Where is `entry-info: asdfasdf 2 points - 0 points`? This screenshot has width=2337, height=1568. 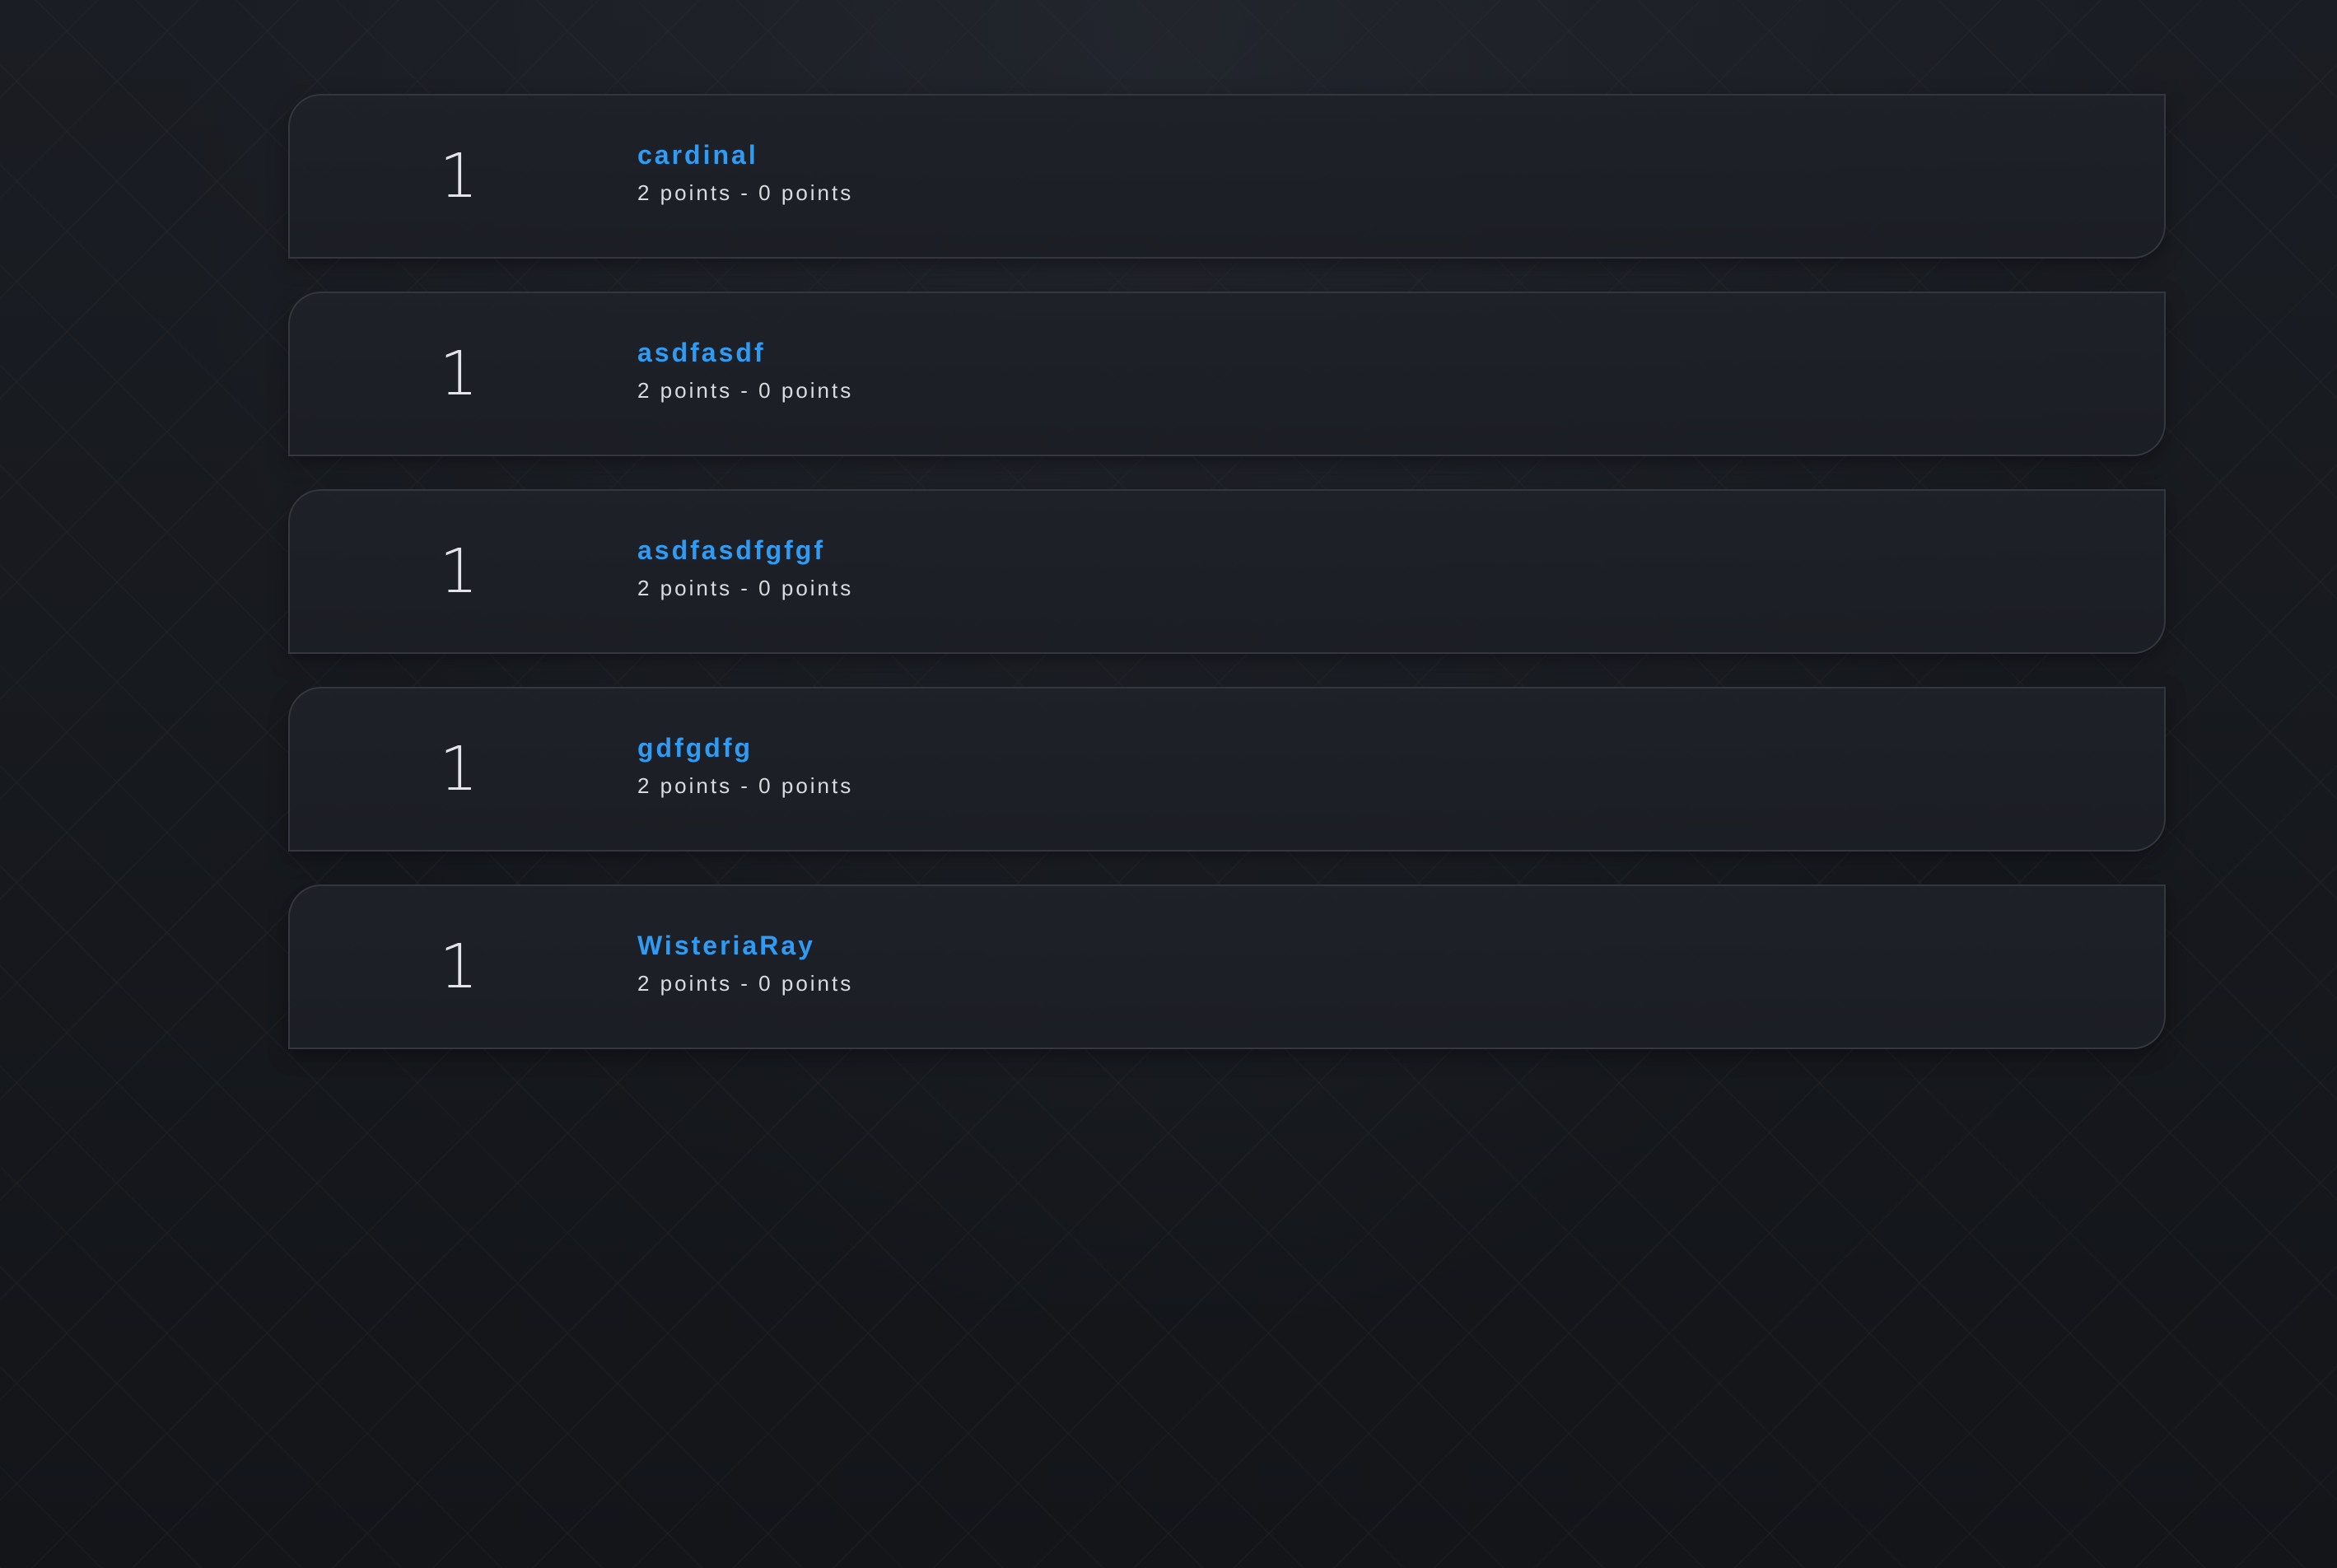 entry-info: asdfasdf 2 points - 0 points is located at coordinates (745, 370).